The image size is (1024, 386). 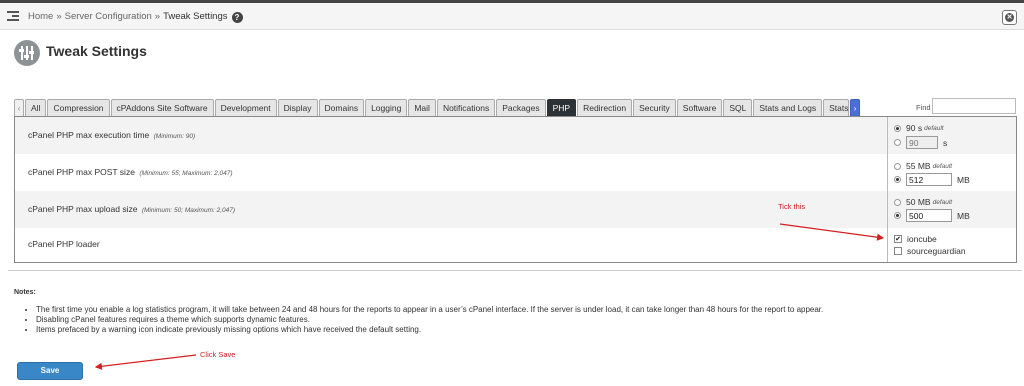 I want to click on tab-all: All, so click(x=36, y=107).